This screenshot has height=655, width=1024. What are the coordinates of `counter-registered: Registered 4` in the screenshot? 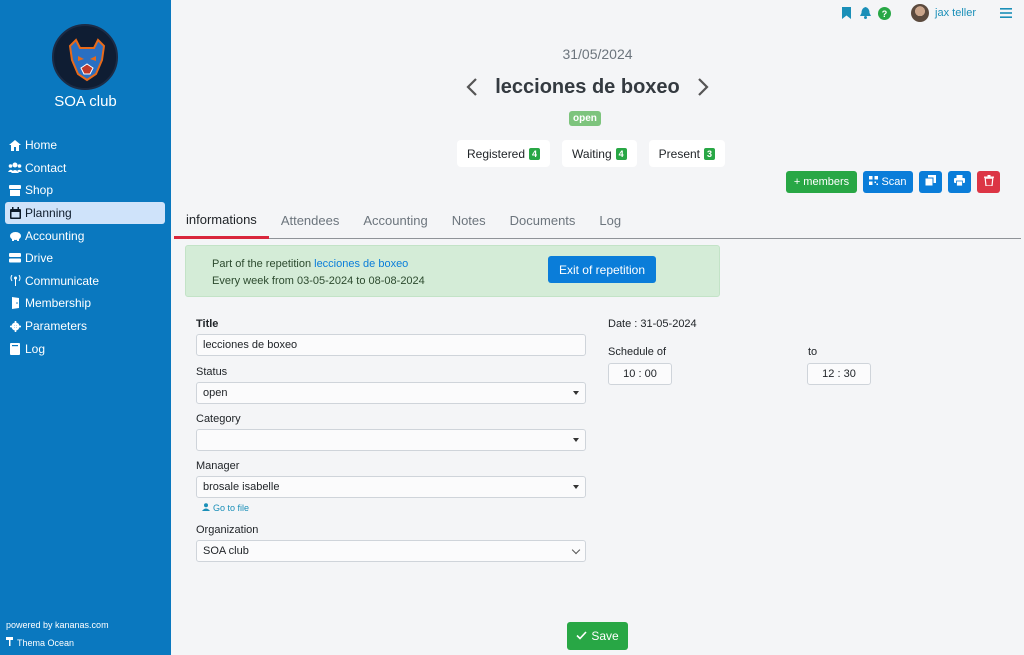 It's located at (504, 153).